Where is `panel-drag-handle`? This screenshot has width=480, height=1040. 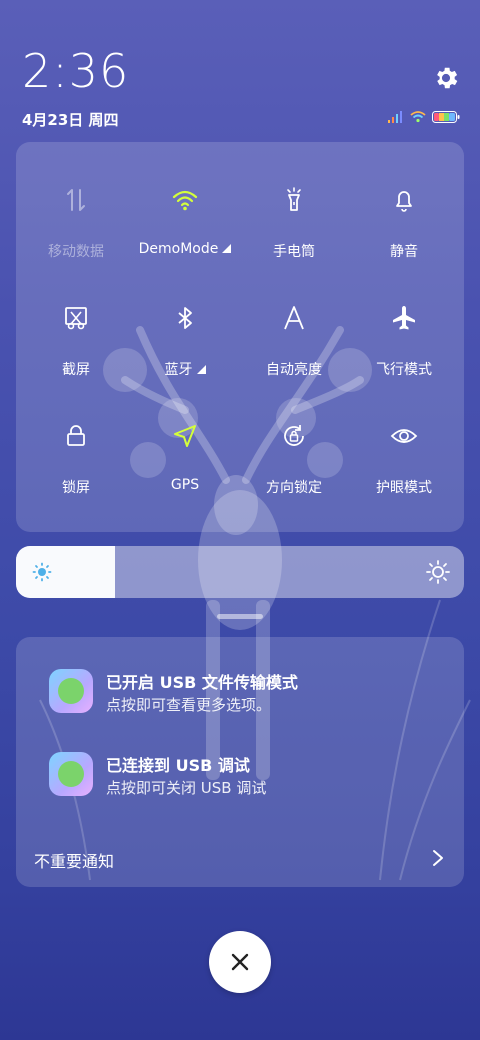 panel-drag-handle is located at coordinates (240, 616).